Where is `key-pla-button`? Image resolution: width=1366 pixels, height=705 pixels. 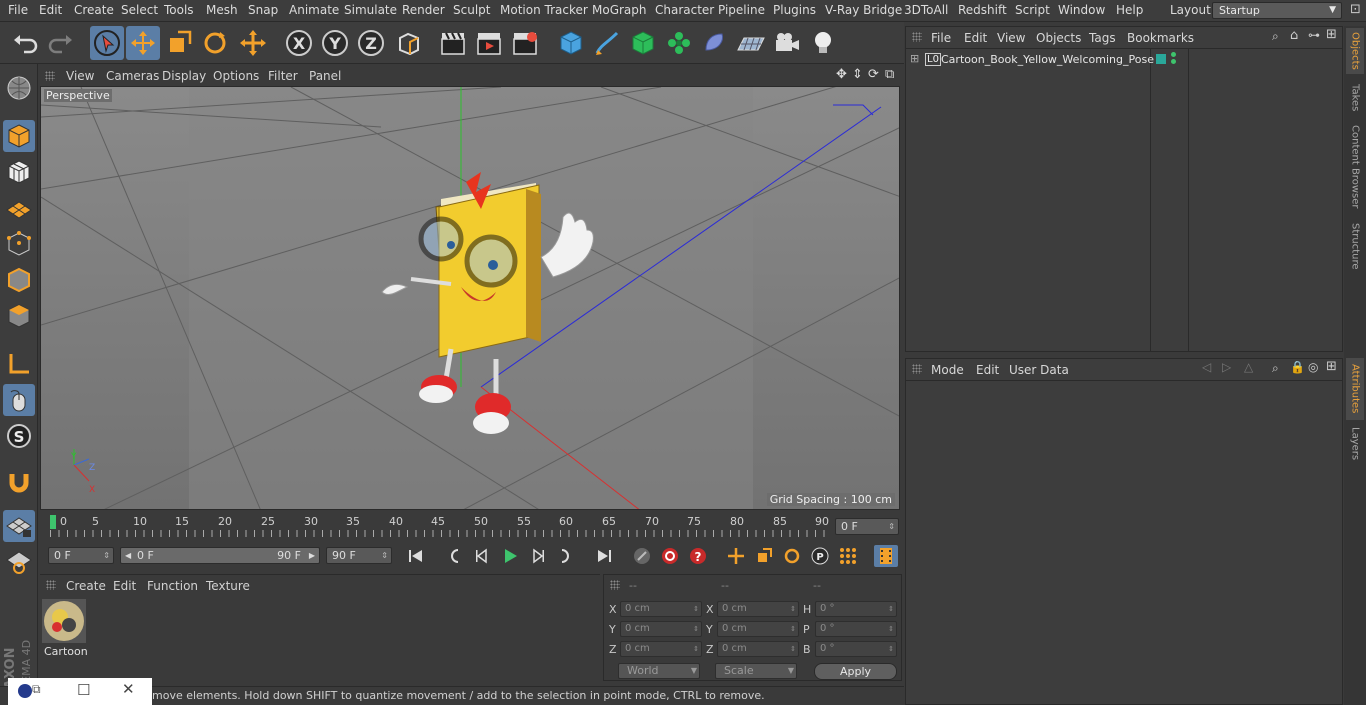 key-pla-button is located at coordinates (848, 556).